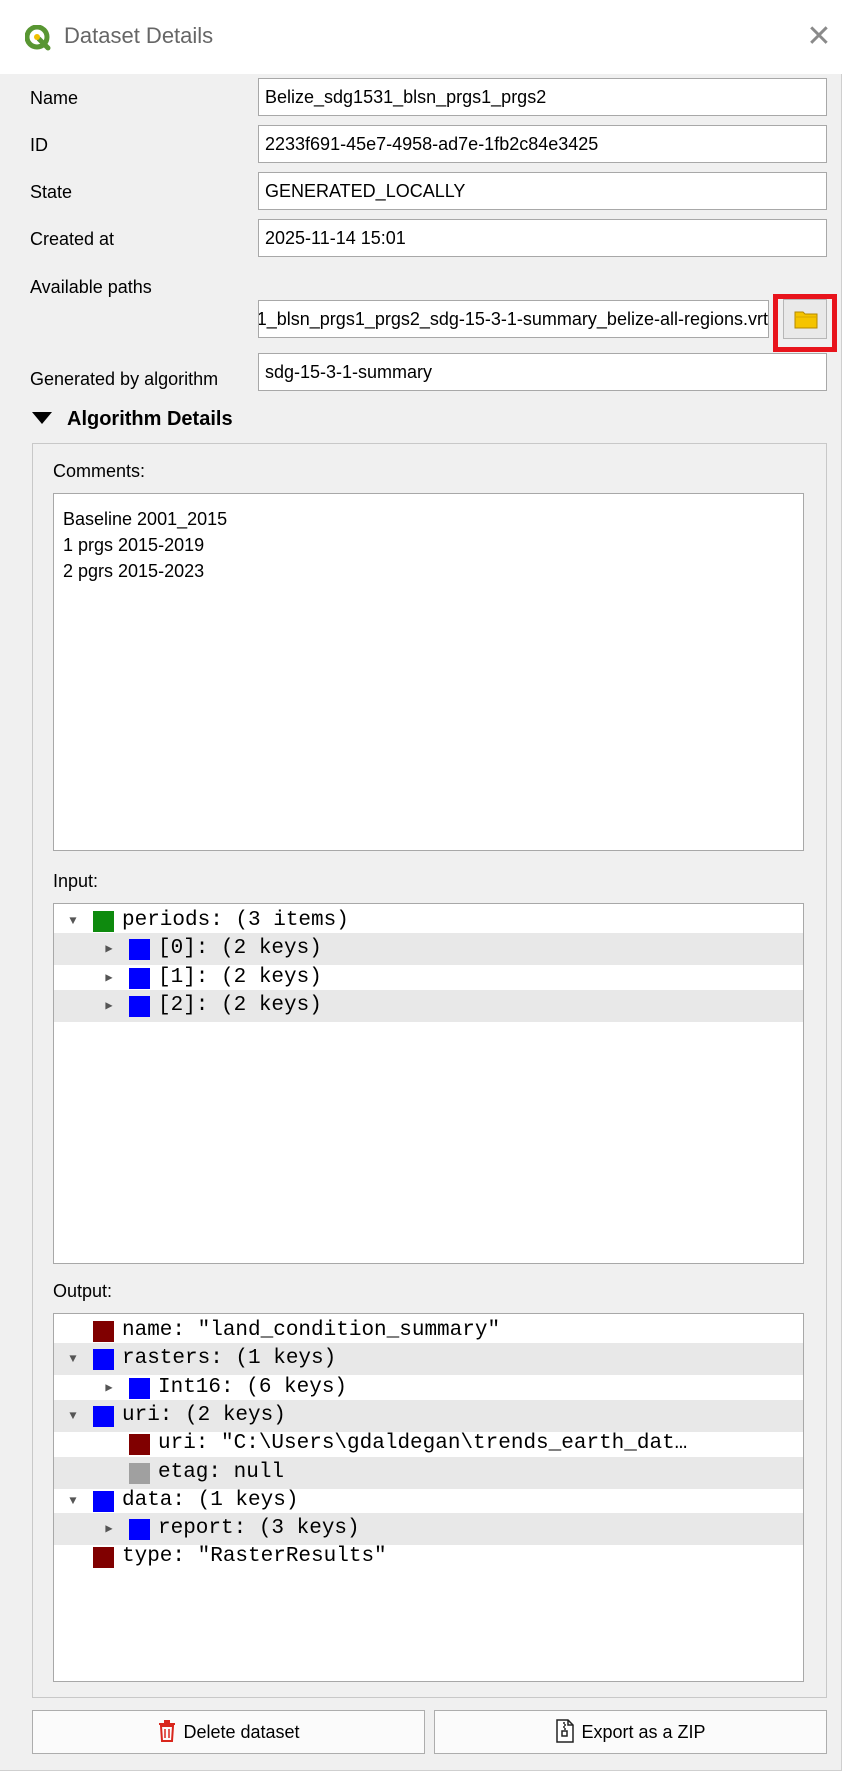 Image resolution: width=842 pixels, height=1771 pixels. What do you see at coordinates (428, 1472) in the screenshot?
I see `tree-row: etag: null` at bounding box center [428, 1472].